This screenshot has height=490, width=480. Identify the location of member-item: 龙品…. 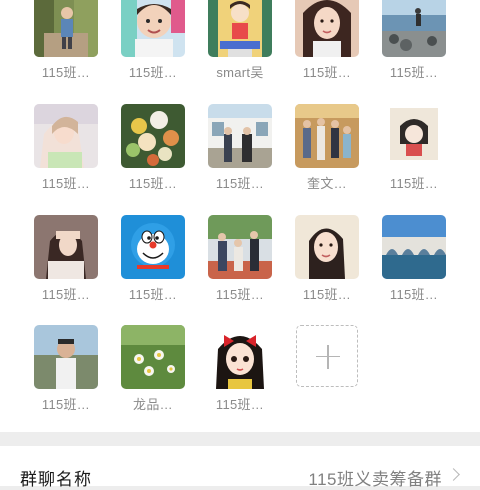
(153, 369).